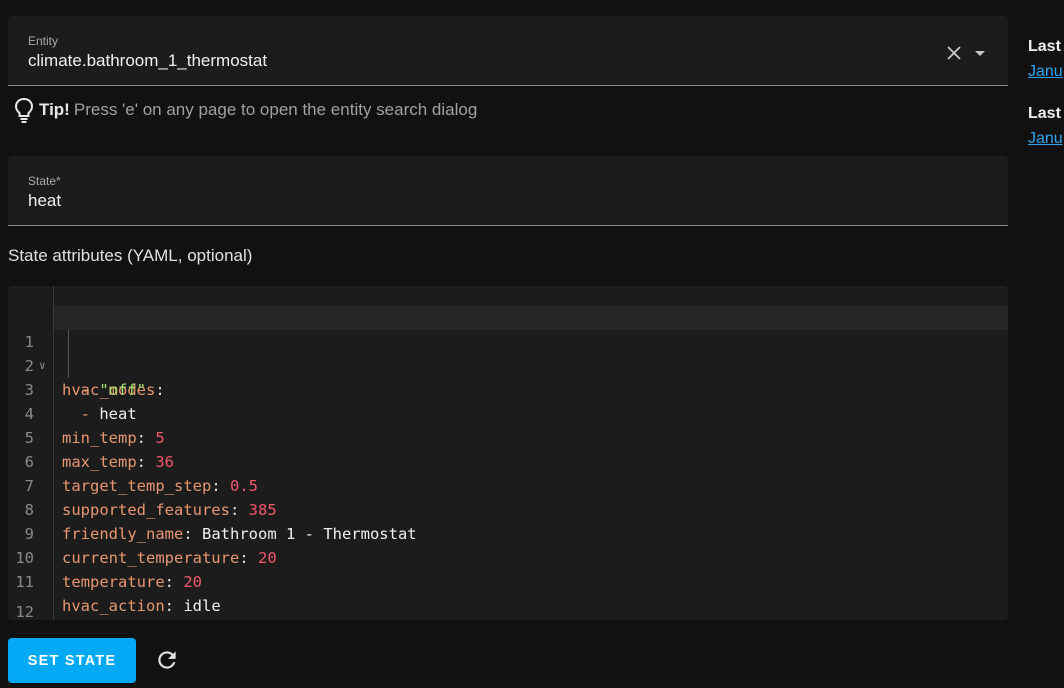 Image resolution: width=1064 pixels, height=688 pixels. Describe the element at coordinates (508, 484) in the screenshot. I see `code-line: 7 supported_features: 385` at that location.